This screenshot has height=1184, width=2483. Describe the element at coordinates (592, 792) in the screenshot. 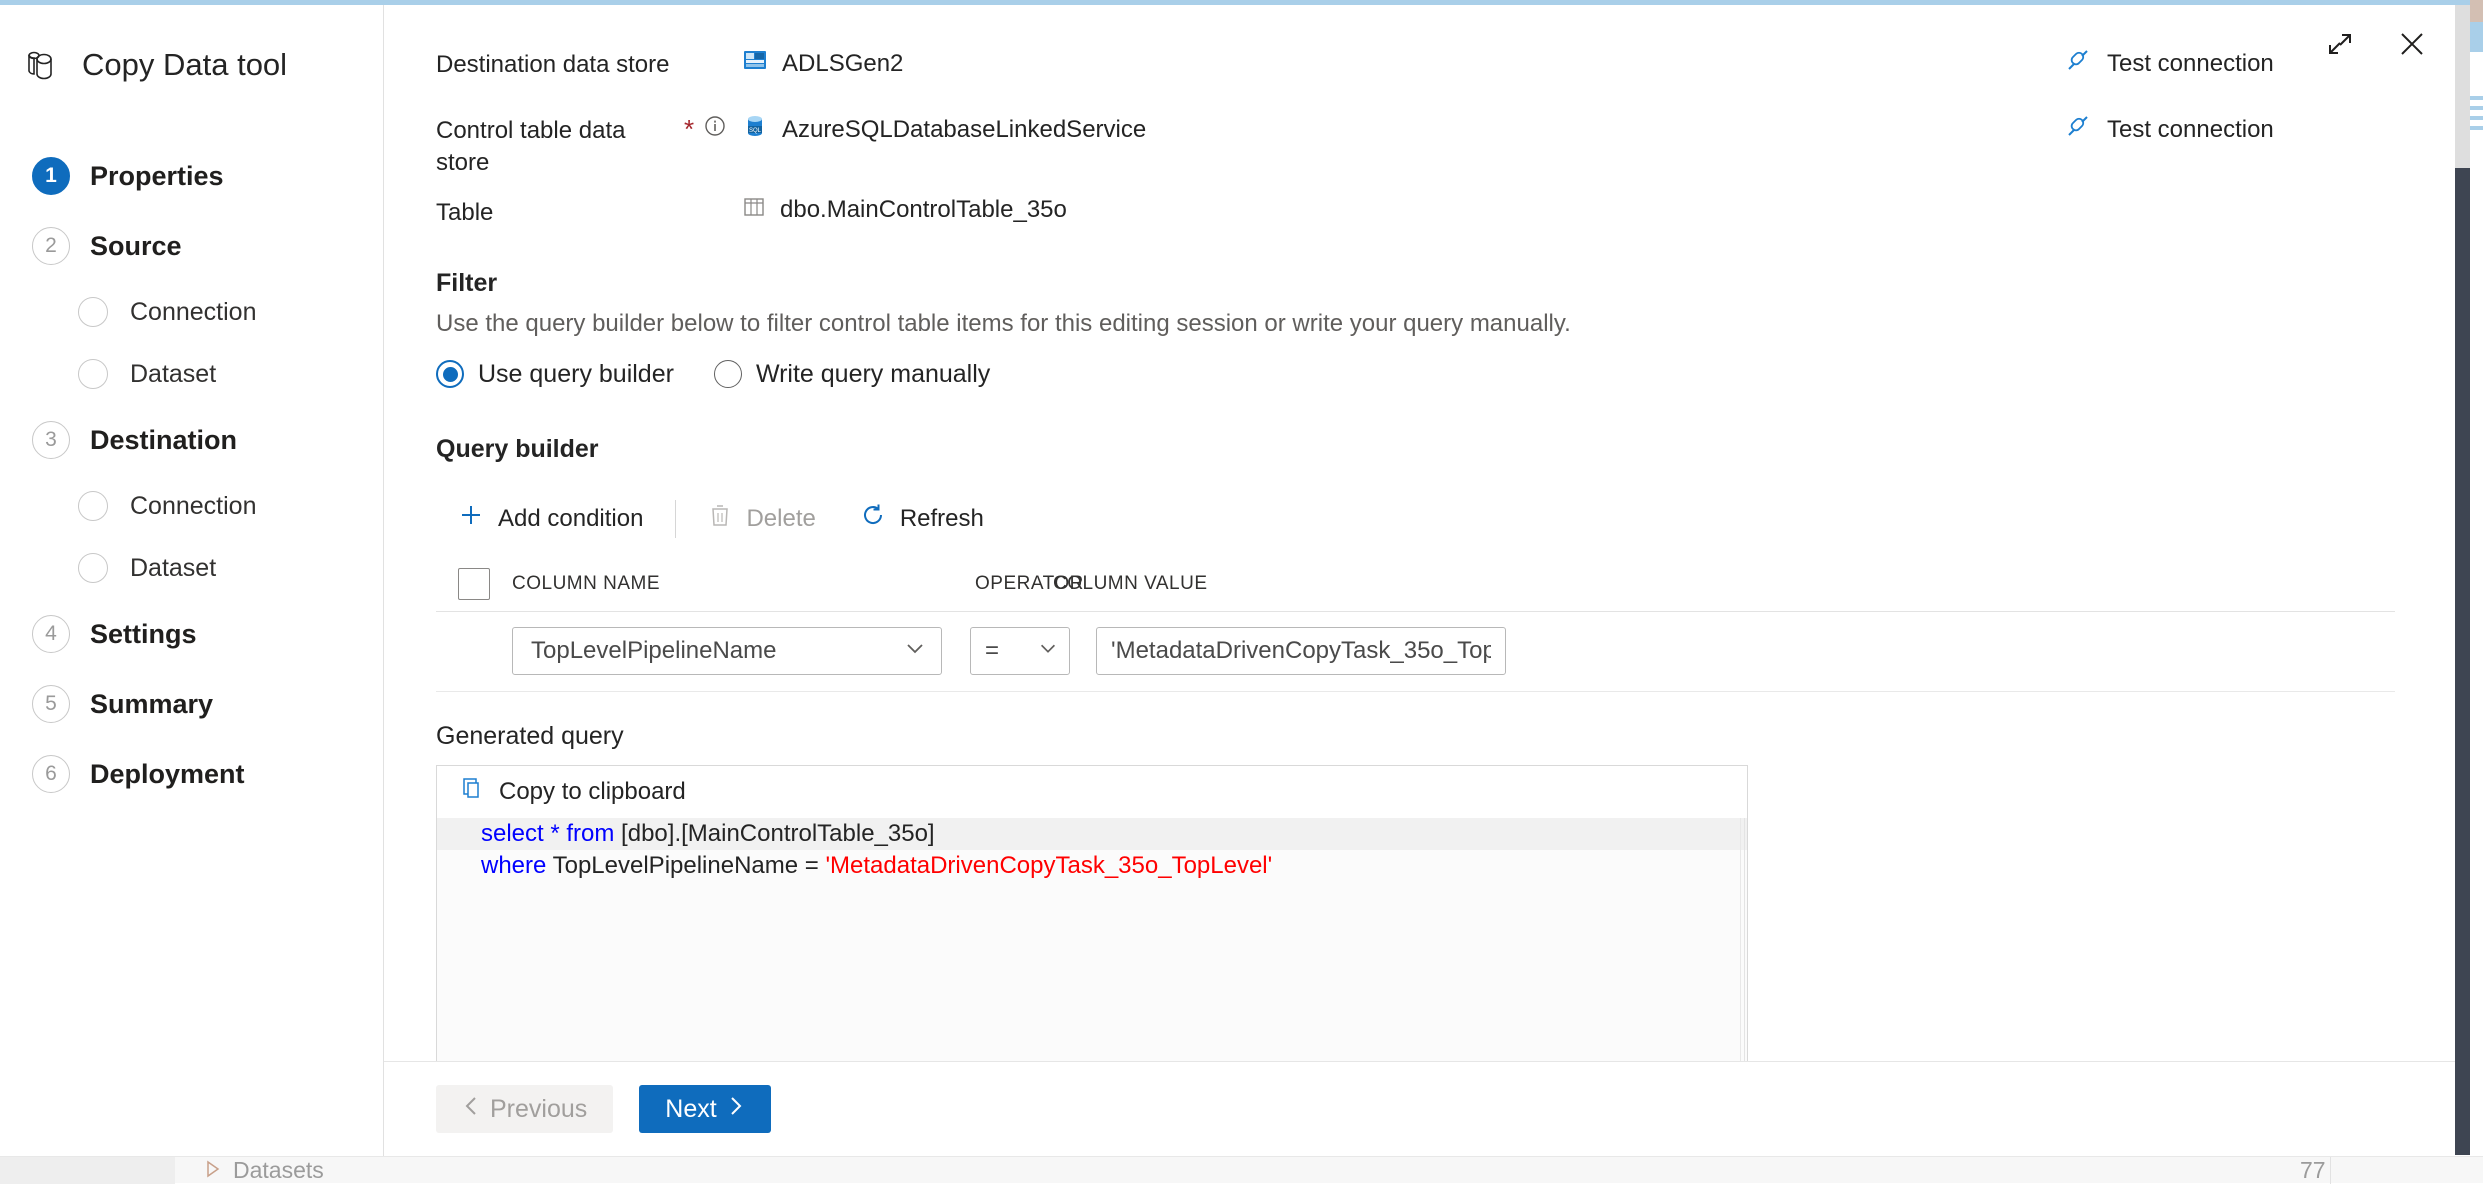

I see `copy-to-clipboard-label: Copy to clipboard` at that location.